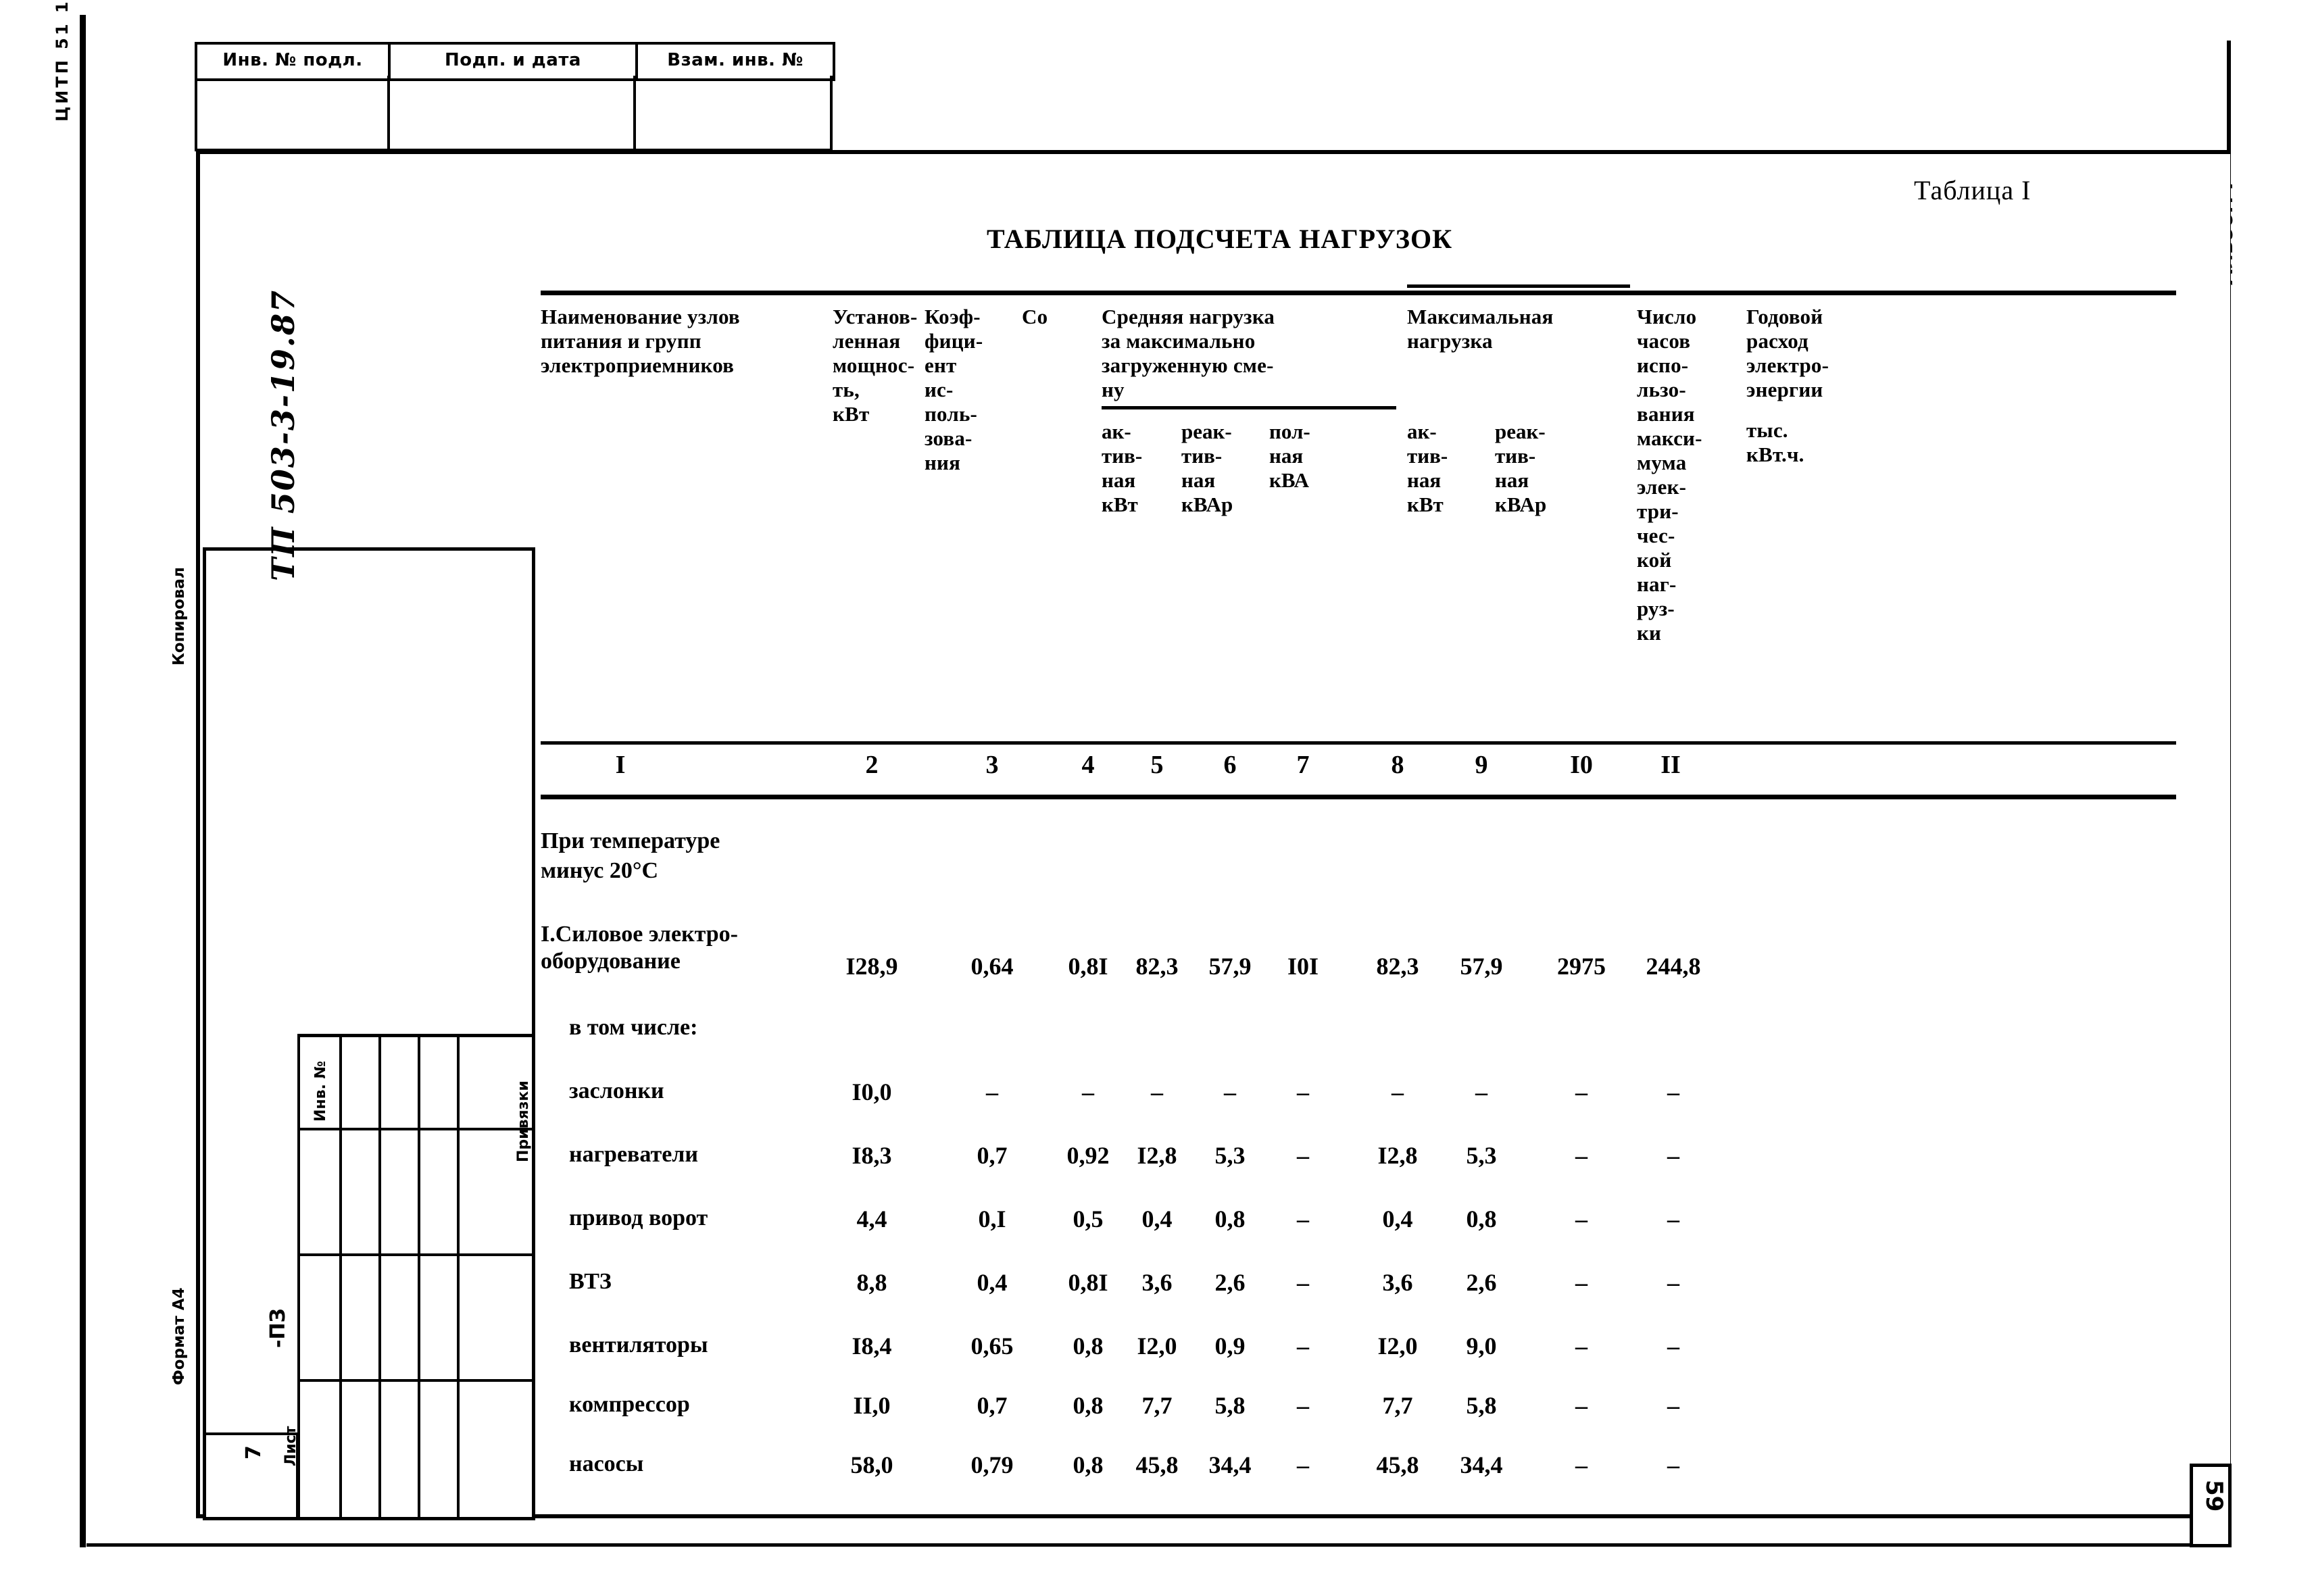 The width and height of the screenshot is (2314, 1596). I want to click on row-label: вентиляторы, so click(638, 1345).